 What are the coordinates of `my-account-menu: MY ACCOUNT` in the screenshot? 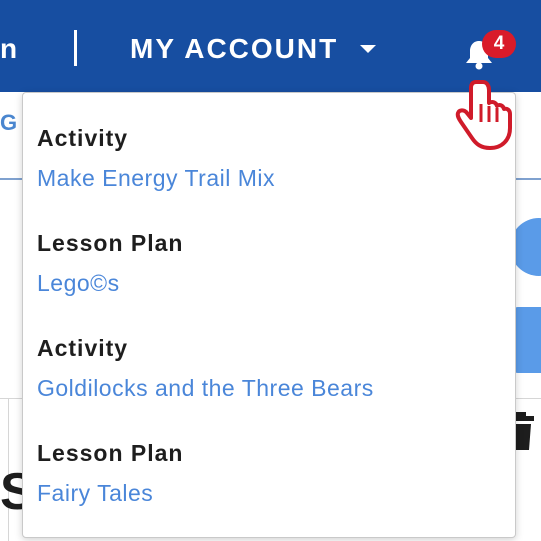 It's located at (253, 49).